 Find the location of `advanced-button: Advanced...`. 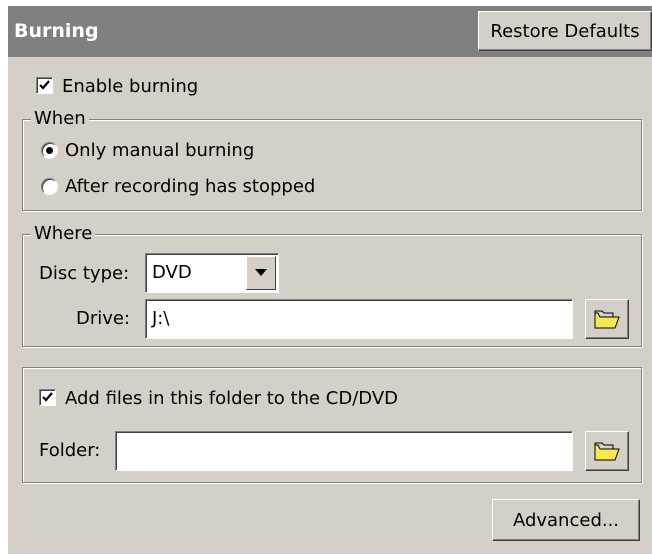

advanced-button: Advanced... is located at coordinates (566, 520).